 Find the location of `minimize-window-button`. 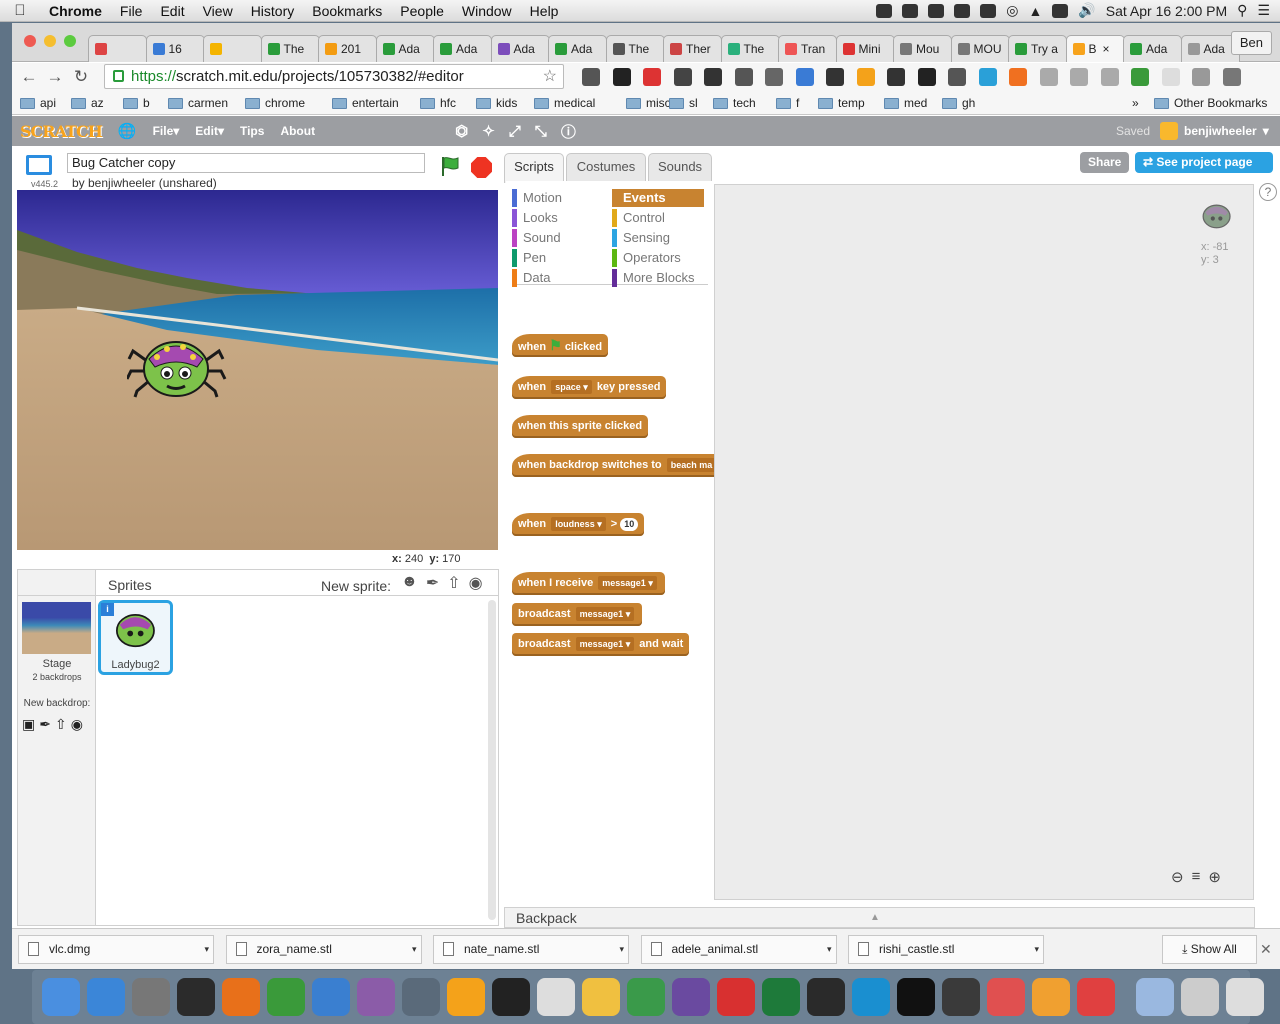

minimize-window-button is located at coordinates (50, 41).